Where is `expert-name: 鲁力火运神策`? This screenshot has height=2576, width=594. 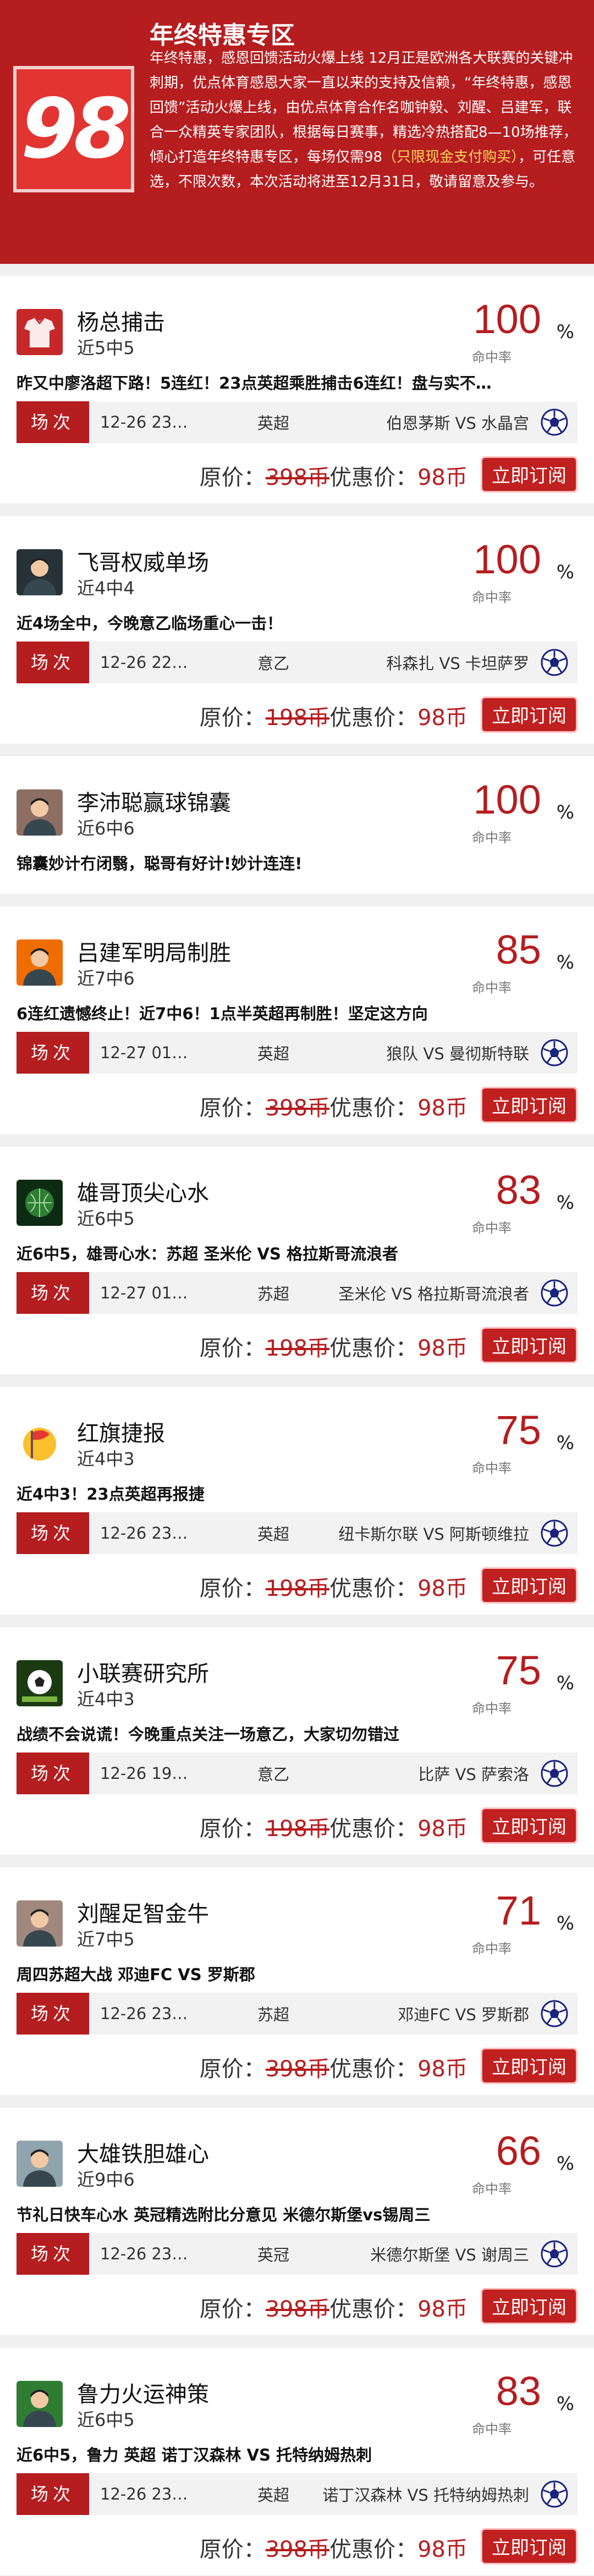
expert-name: 鲁力火运神策 is located at coordinates (143, 2392).